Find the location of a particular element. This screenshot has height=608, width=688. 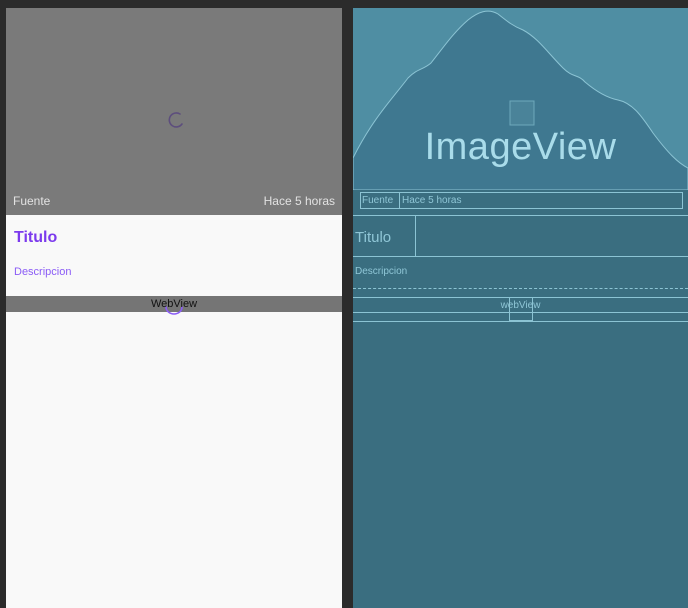

imageview-placeholder: ImageView is located at coordinates (520, 99).